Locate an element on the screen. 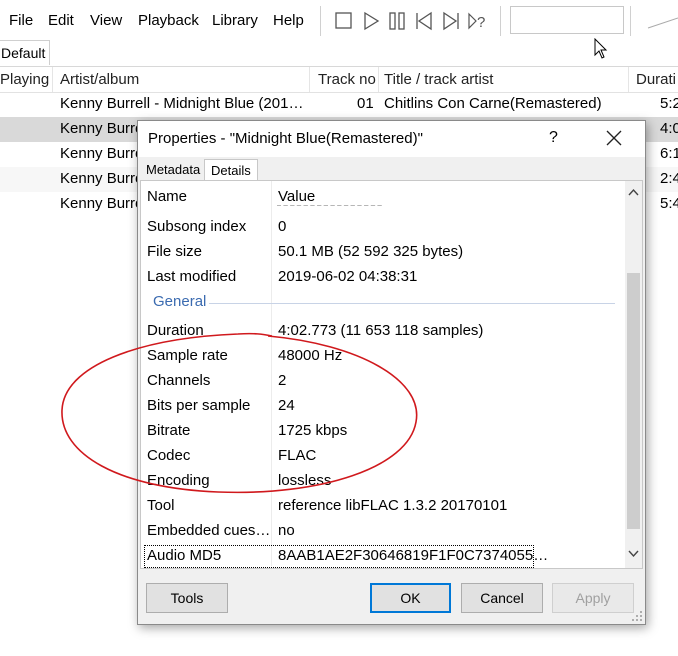 The image size is (678, 656). tab-default: Default is located at coordinates (25, 52).